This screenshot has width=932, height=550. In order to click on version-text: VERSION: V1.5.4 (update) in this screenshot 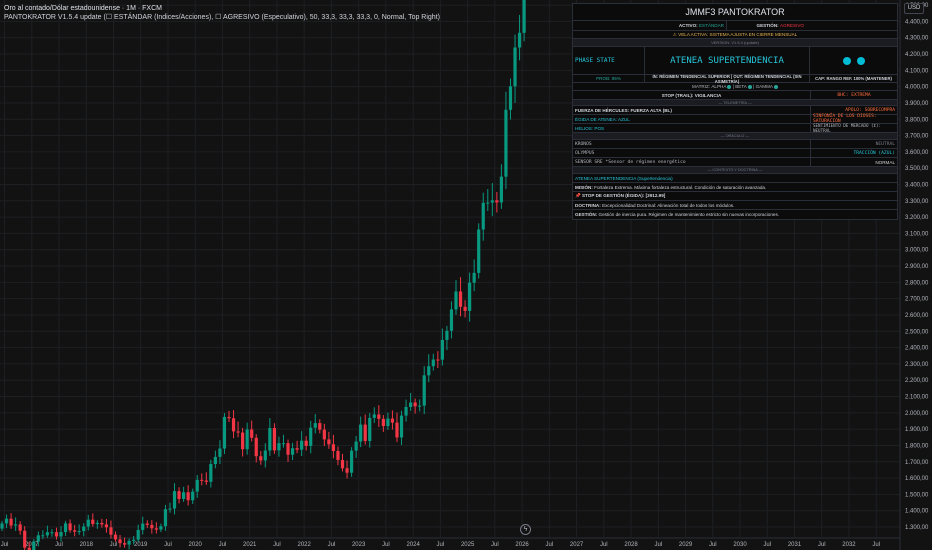, I will do `click(735, 42)`.